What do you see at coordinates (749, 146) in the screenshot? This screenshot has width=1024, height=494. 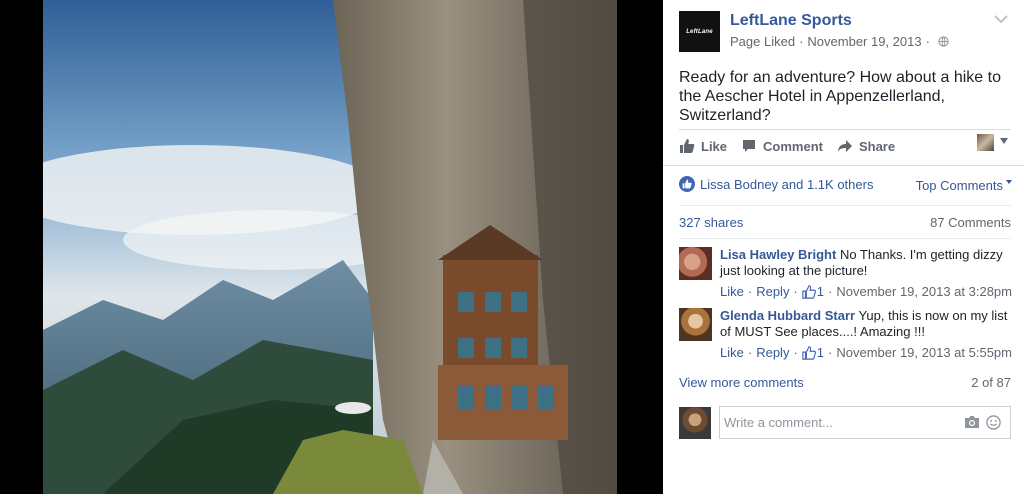 I see `comment-icon` at bounding box center [749, 146].